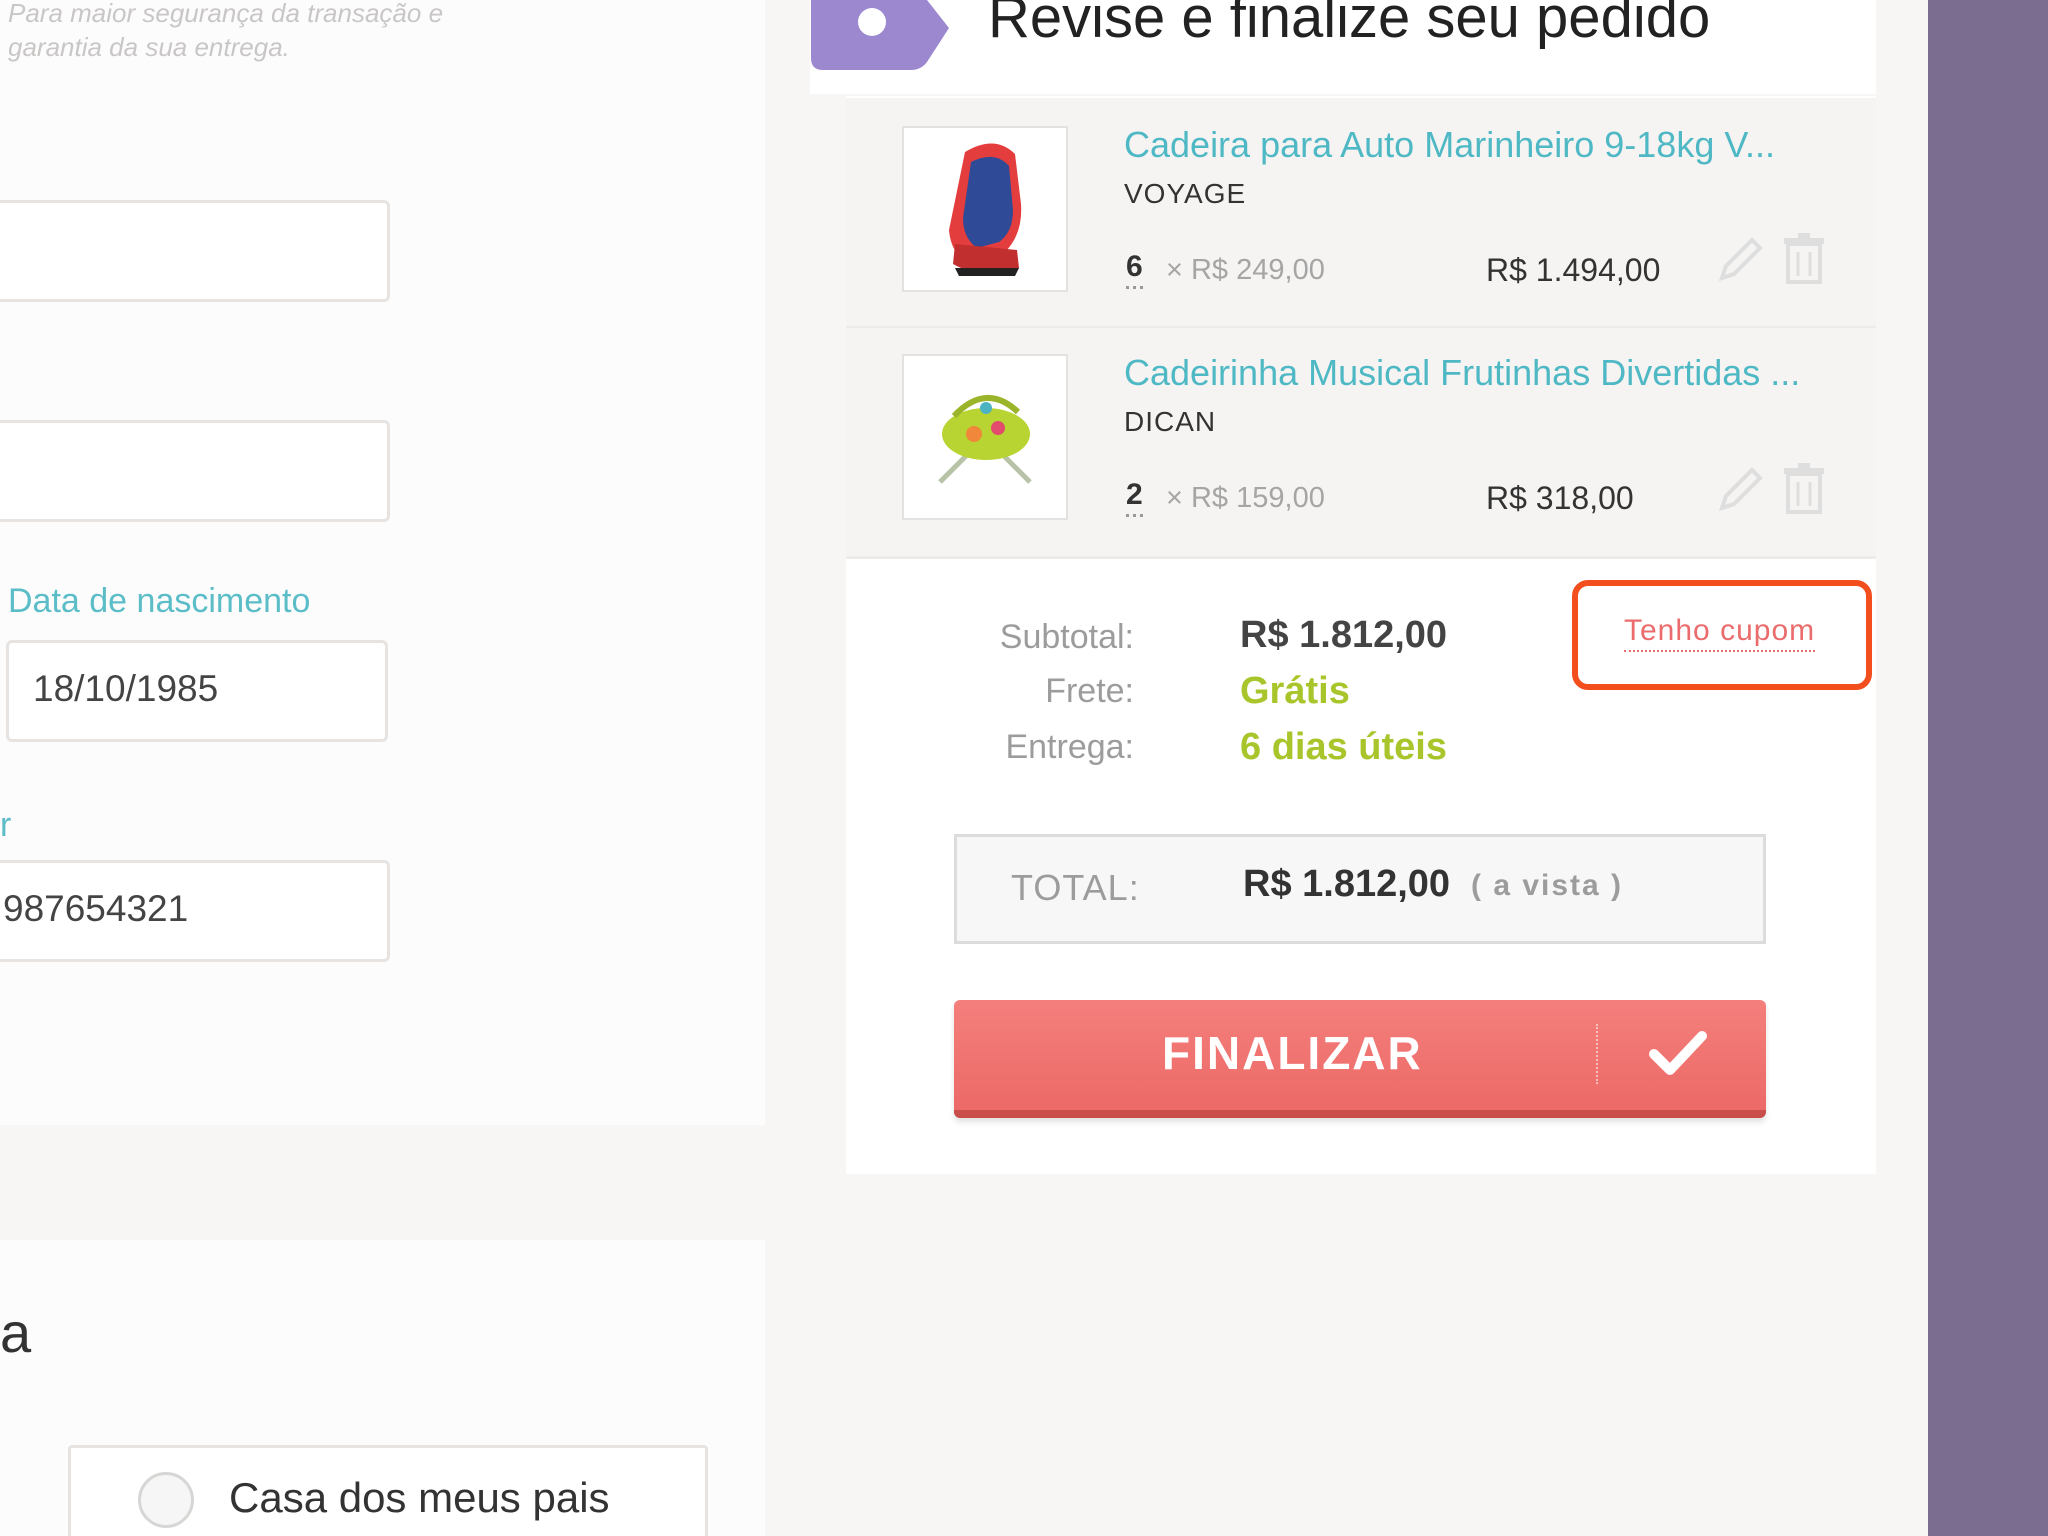 Image resolution: width=2048 pixels, height=1536 pixels. I want to click on baby-bouncer-icon, so click(985, 439).